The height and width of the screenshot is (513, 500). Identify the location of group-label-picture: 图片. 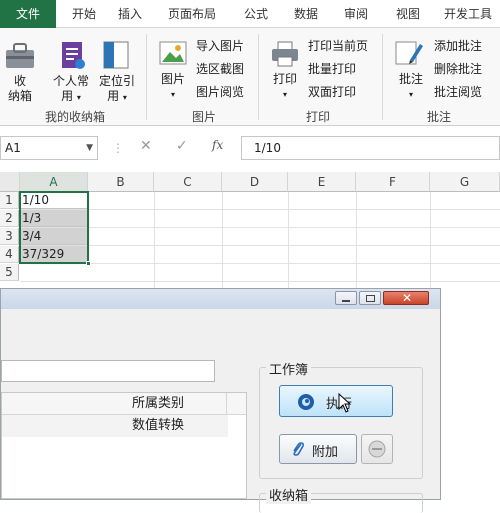
(203, 117).